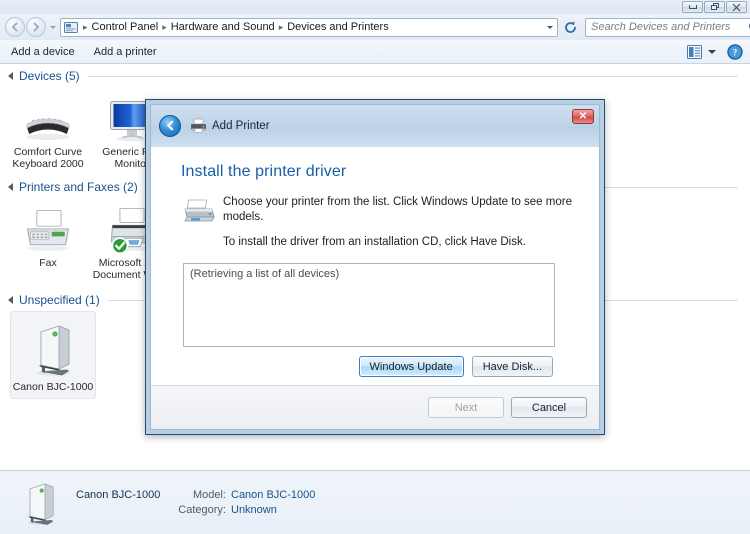 This screenshot has width=750, height=534. What do you see at coordinates (118, 495) in the screenshot?
I see `details-device-name: Canon BJC-1000` at bounding box center [118, 495].